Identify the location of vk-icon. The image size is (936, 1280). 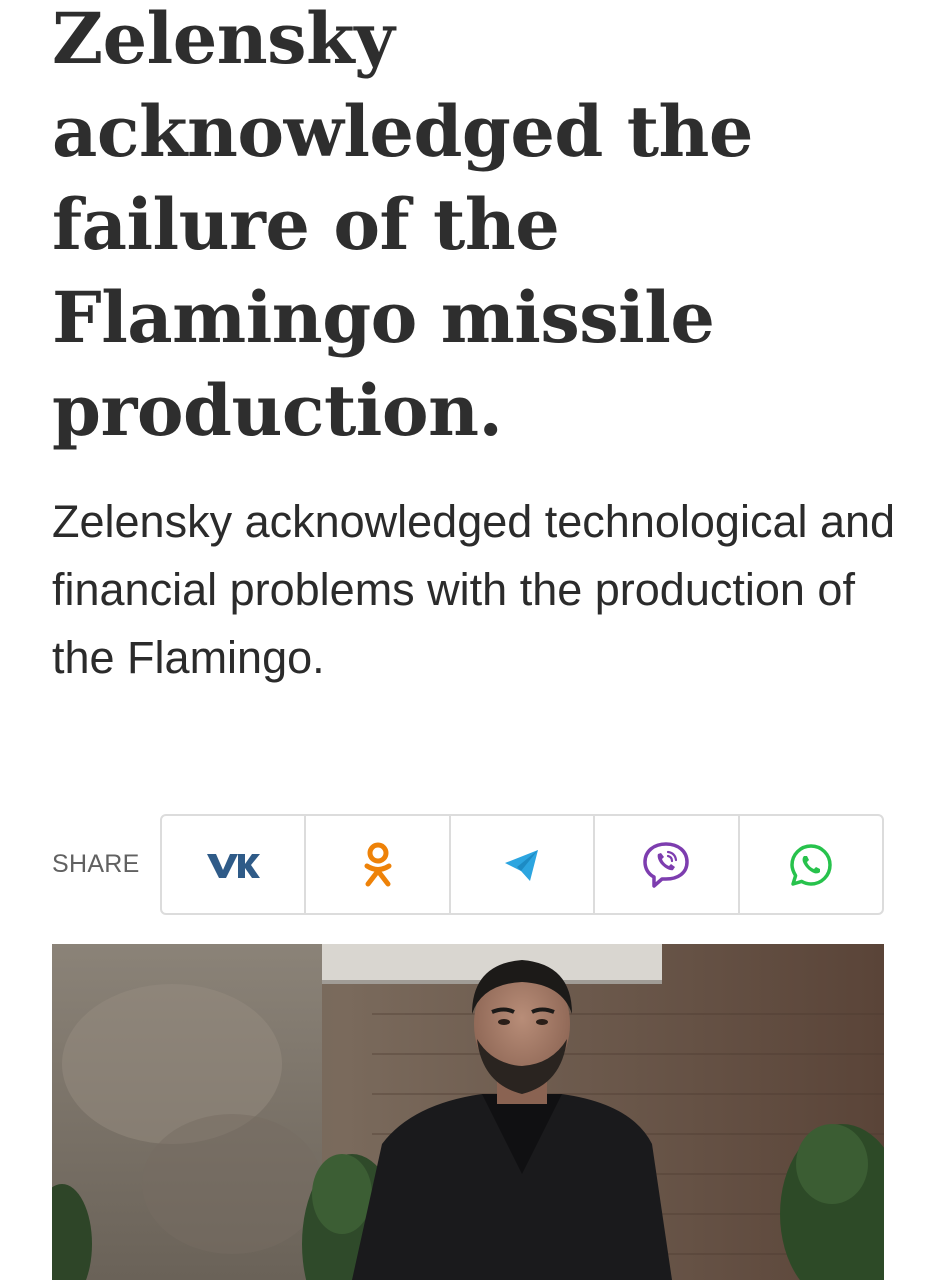
(233, 865).